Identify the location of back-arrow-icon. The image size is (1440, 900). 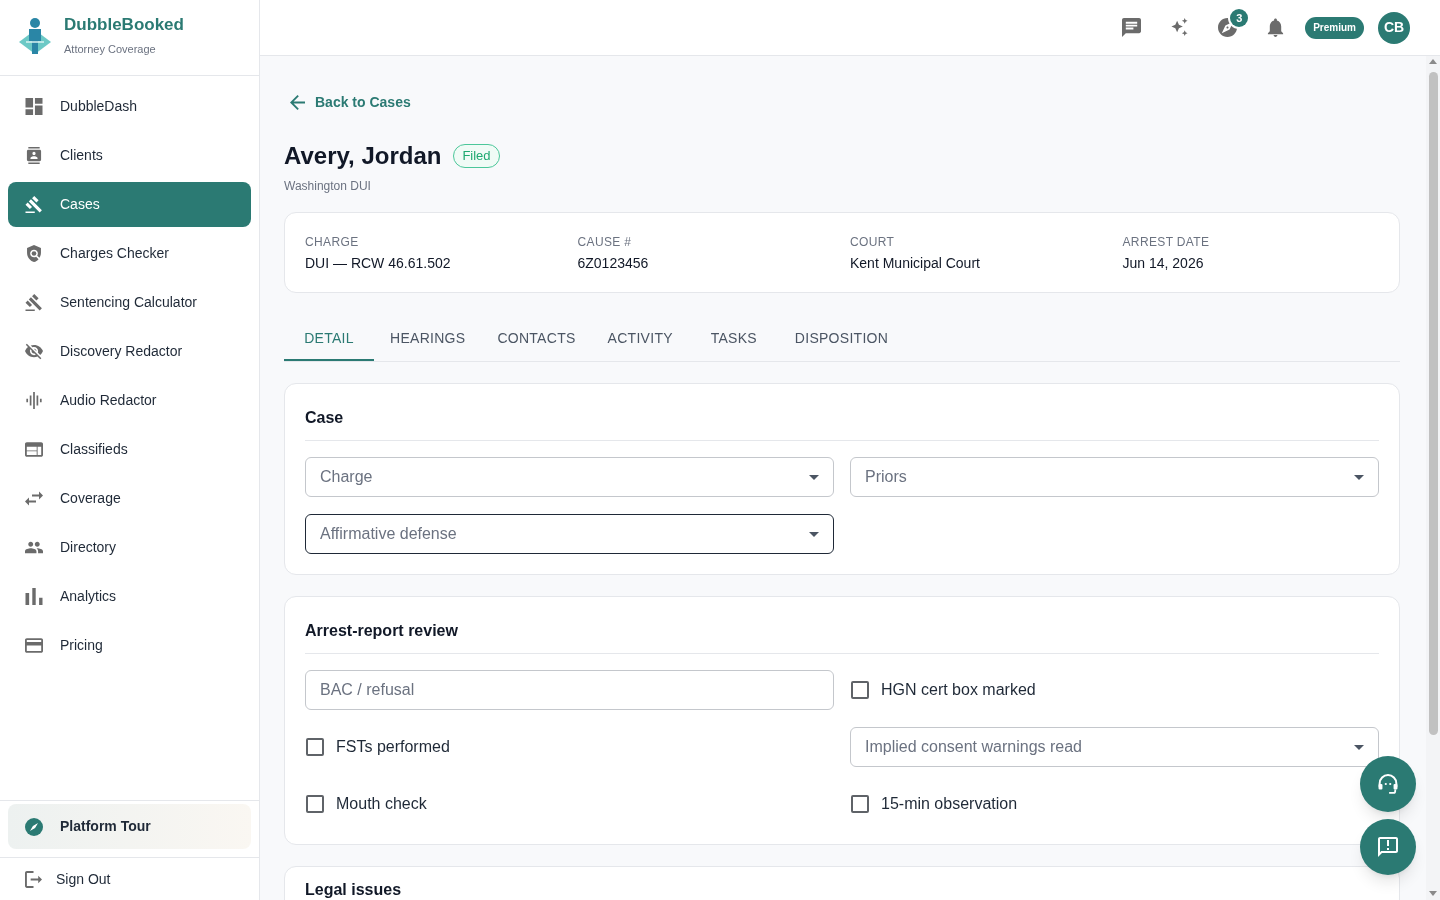
(297, 102).